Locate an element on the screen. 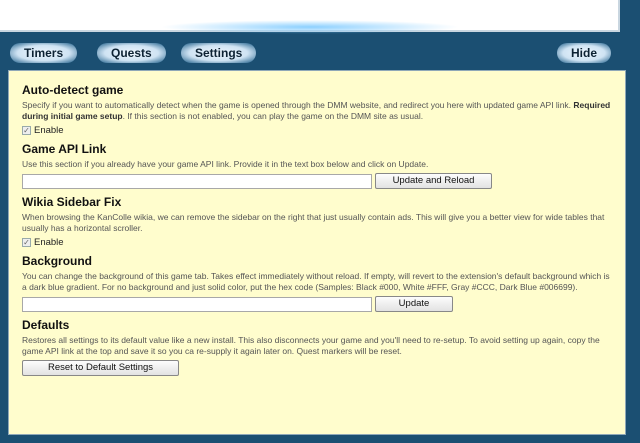  nav-bar: Timers Quests Settings Hide is located at coordinates (320, 53).